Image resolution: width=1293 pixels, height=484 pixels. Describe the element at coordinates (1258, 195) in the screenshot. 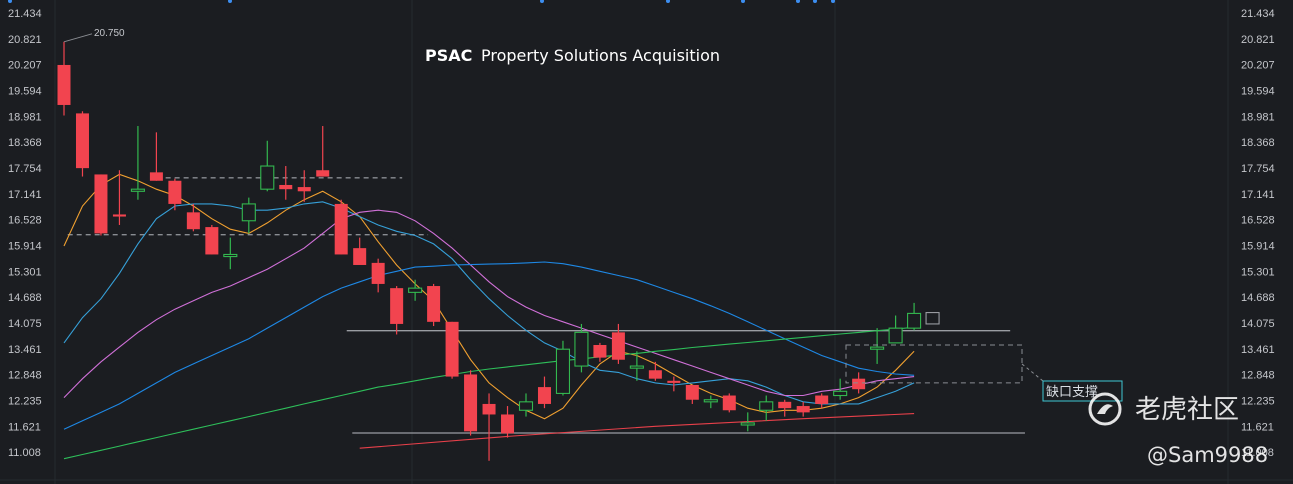

I see `y-tick-label-right: 17.141` at that location.